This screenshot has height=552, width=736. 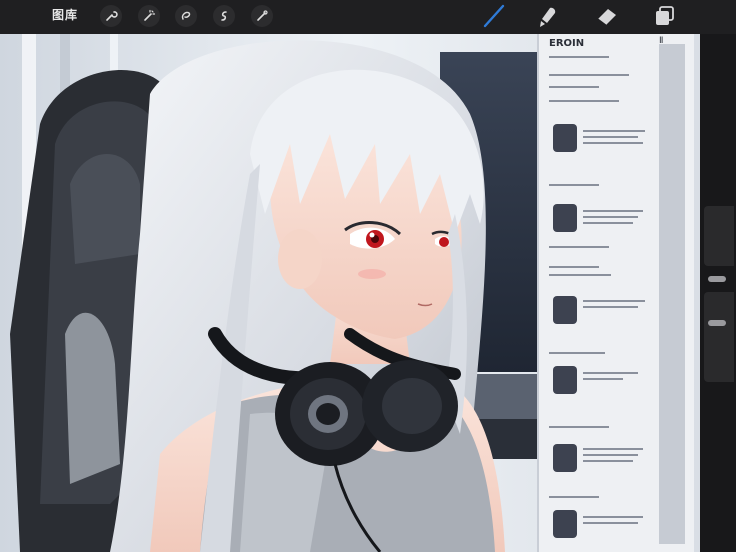 What do you see at coordinates (719, 236) in the screenshot?
I see `brush-size-slider` at bounding box center [719, 236].